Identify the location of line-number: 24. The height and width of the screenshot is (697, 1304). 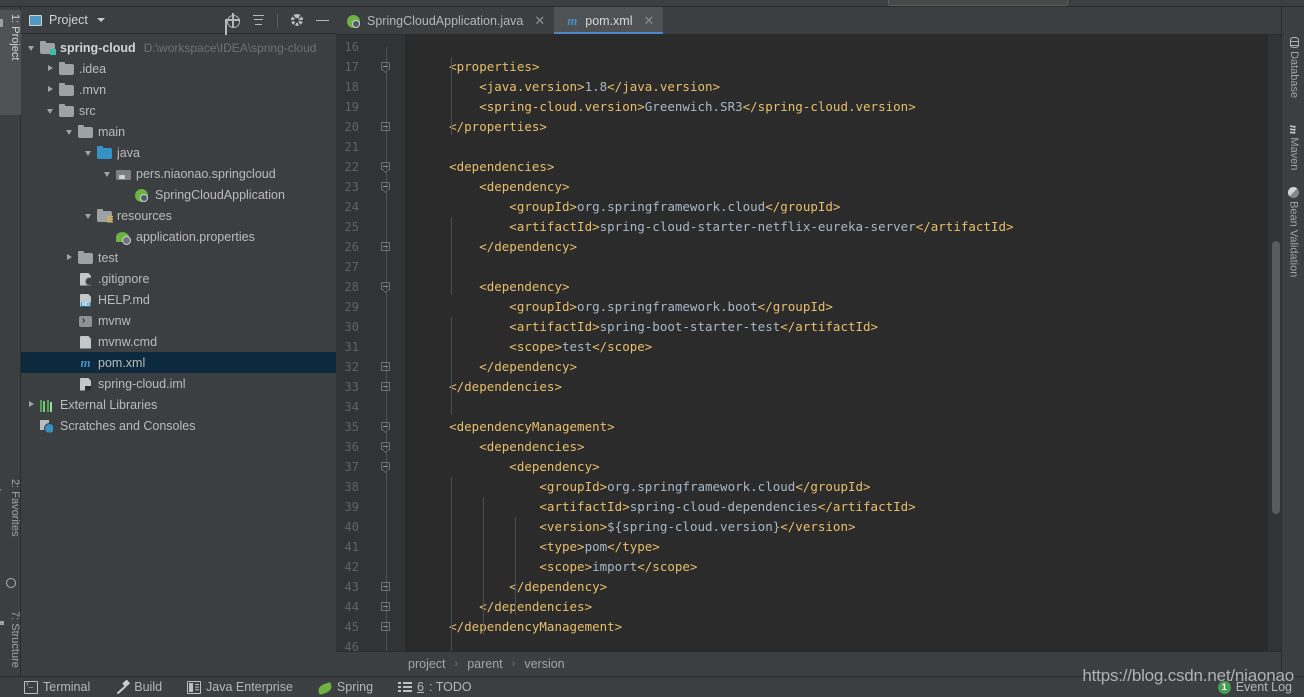
(370, 207).